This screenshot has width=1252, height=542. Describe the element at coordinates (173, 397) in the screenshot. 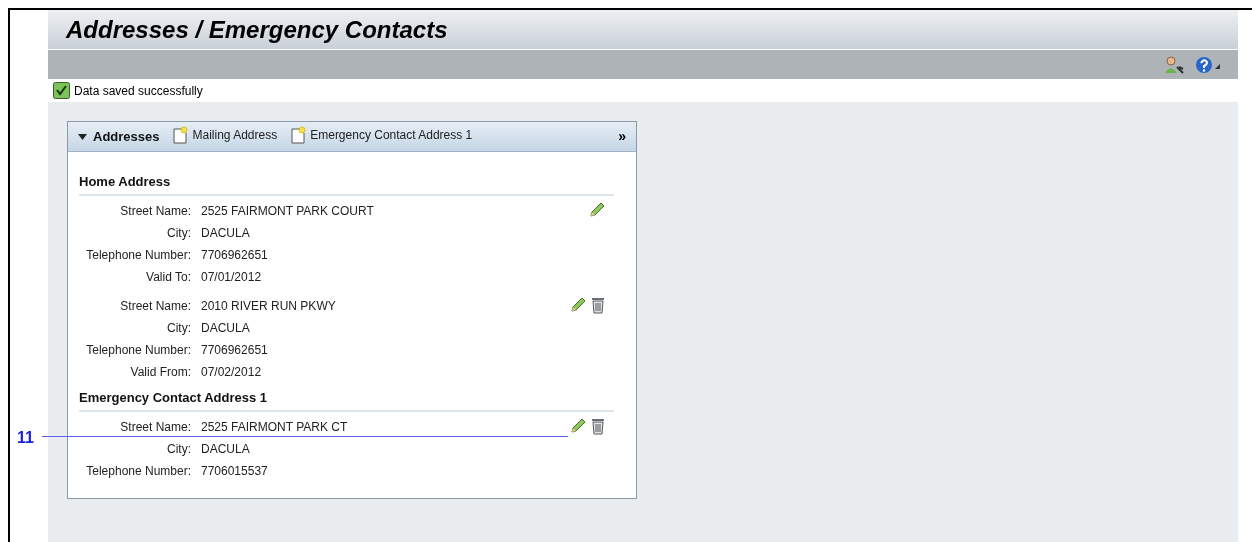

I see `section-title: Emergency Contact Address 1` at that location.